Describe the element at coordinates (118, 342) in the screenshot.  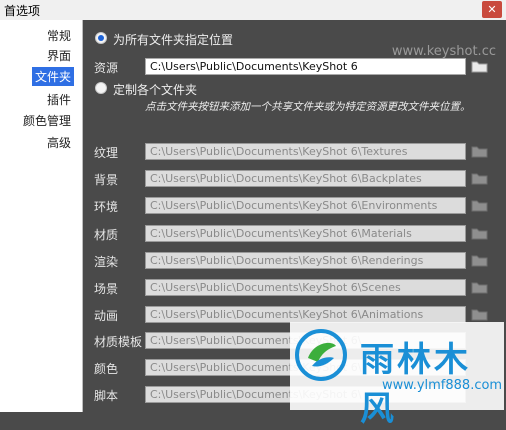
I see `folder-label-material-templates: 材质模板` at that location.